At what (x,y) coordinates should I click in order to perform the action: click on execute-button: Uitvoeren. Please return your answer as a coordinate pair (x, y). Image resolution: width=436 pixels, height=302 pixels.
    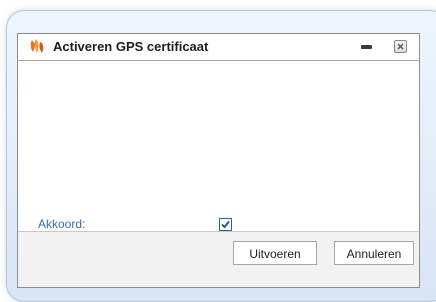
    Looking at the image, I should click on (275, 253).